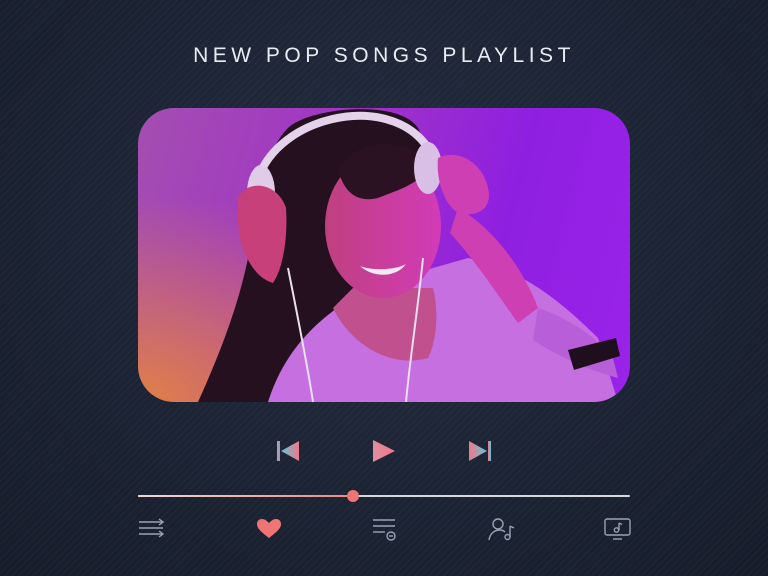 The height and width of the screenshot is (576, 768). I want to click on skip-next-button, so click(480, 451).